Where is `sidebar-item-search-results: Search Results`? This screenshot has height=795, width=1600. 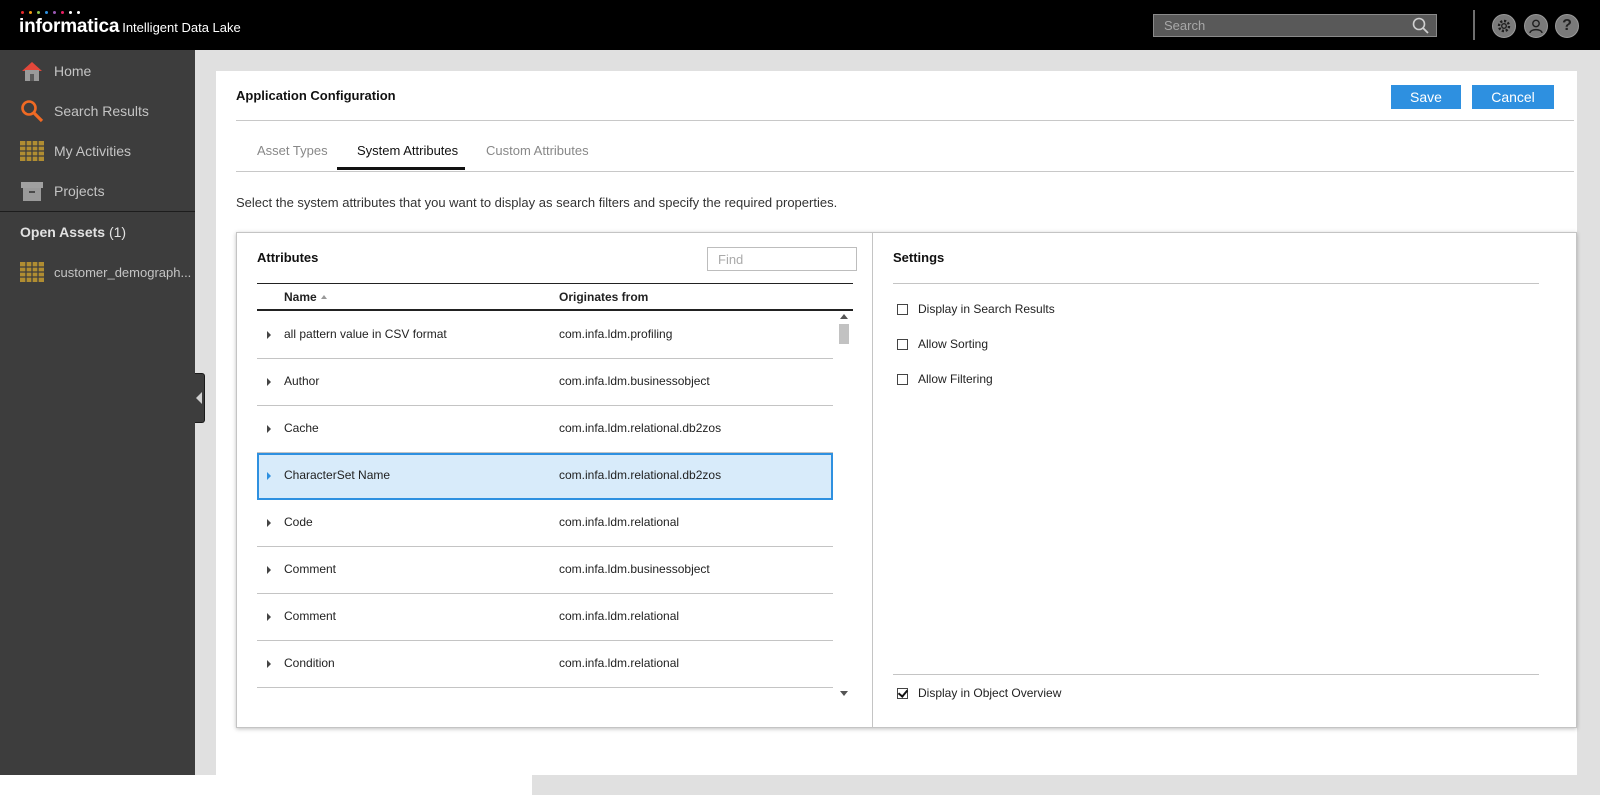
sidebar-item-search-results: Search Results is located at coordinates (97, 111).